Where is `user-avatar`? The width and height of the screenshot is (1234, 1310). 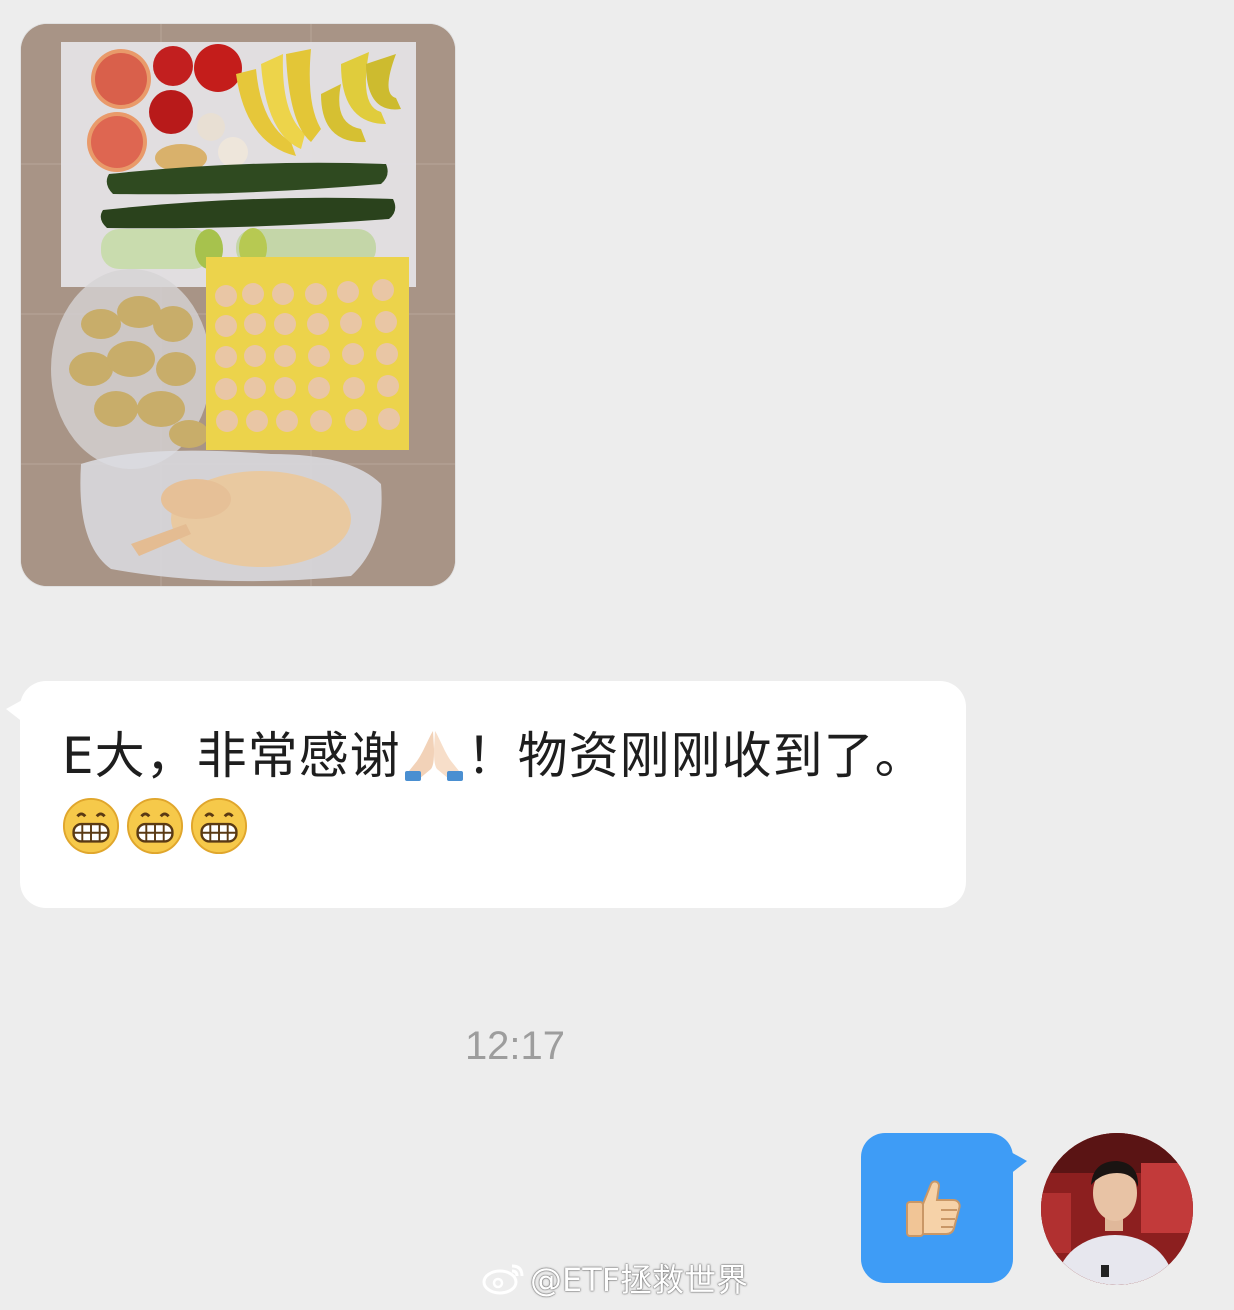
user-avatar is located at coordinates (1117, 1209).